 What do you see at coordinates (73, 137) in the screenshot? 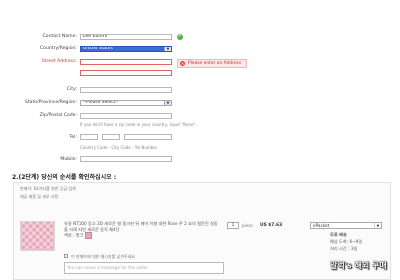
I see `tel-label: Tel:` at bounding box center [73, 137].